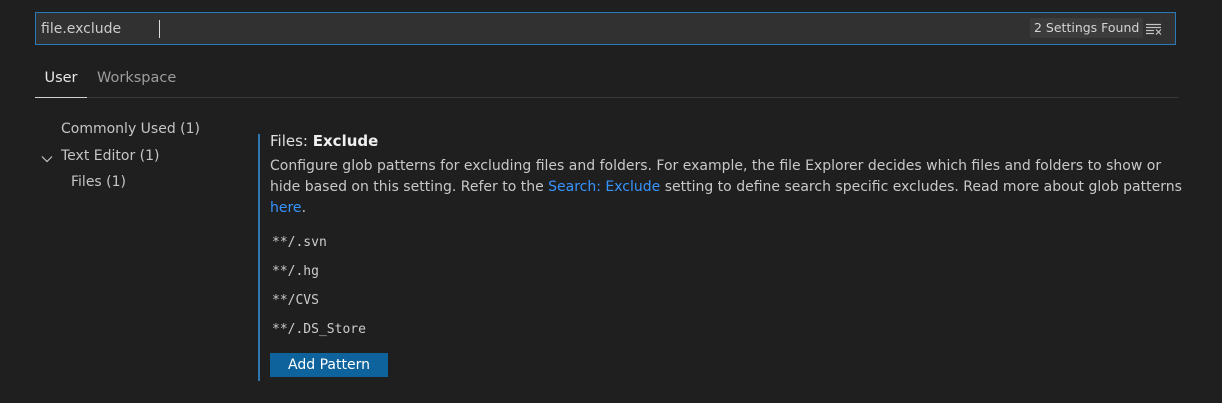 The width and height of the screenshot is (1222, 403). I want to click on exclude-pattern-item: **/.svn, so click(299, 242).